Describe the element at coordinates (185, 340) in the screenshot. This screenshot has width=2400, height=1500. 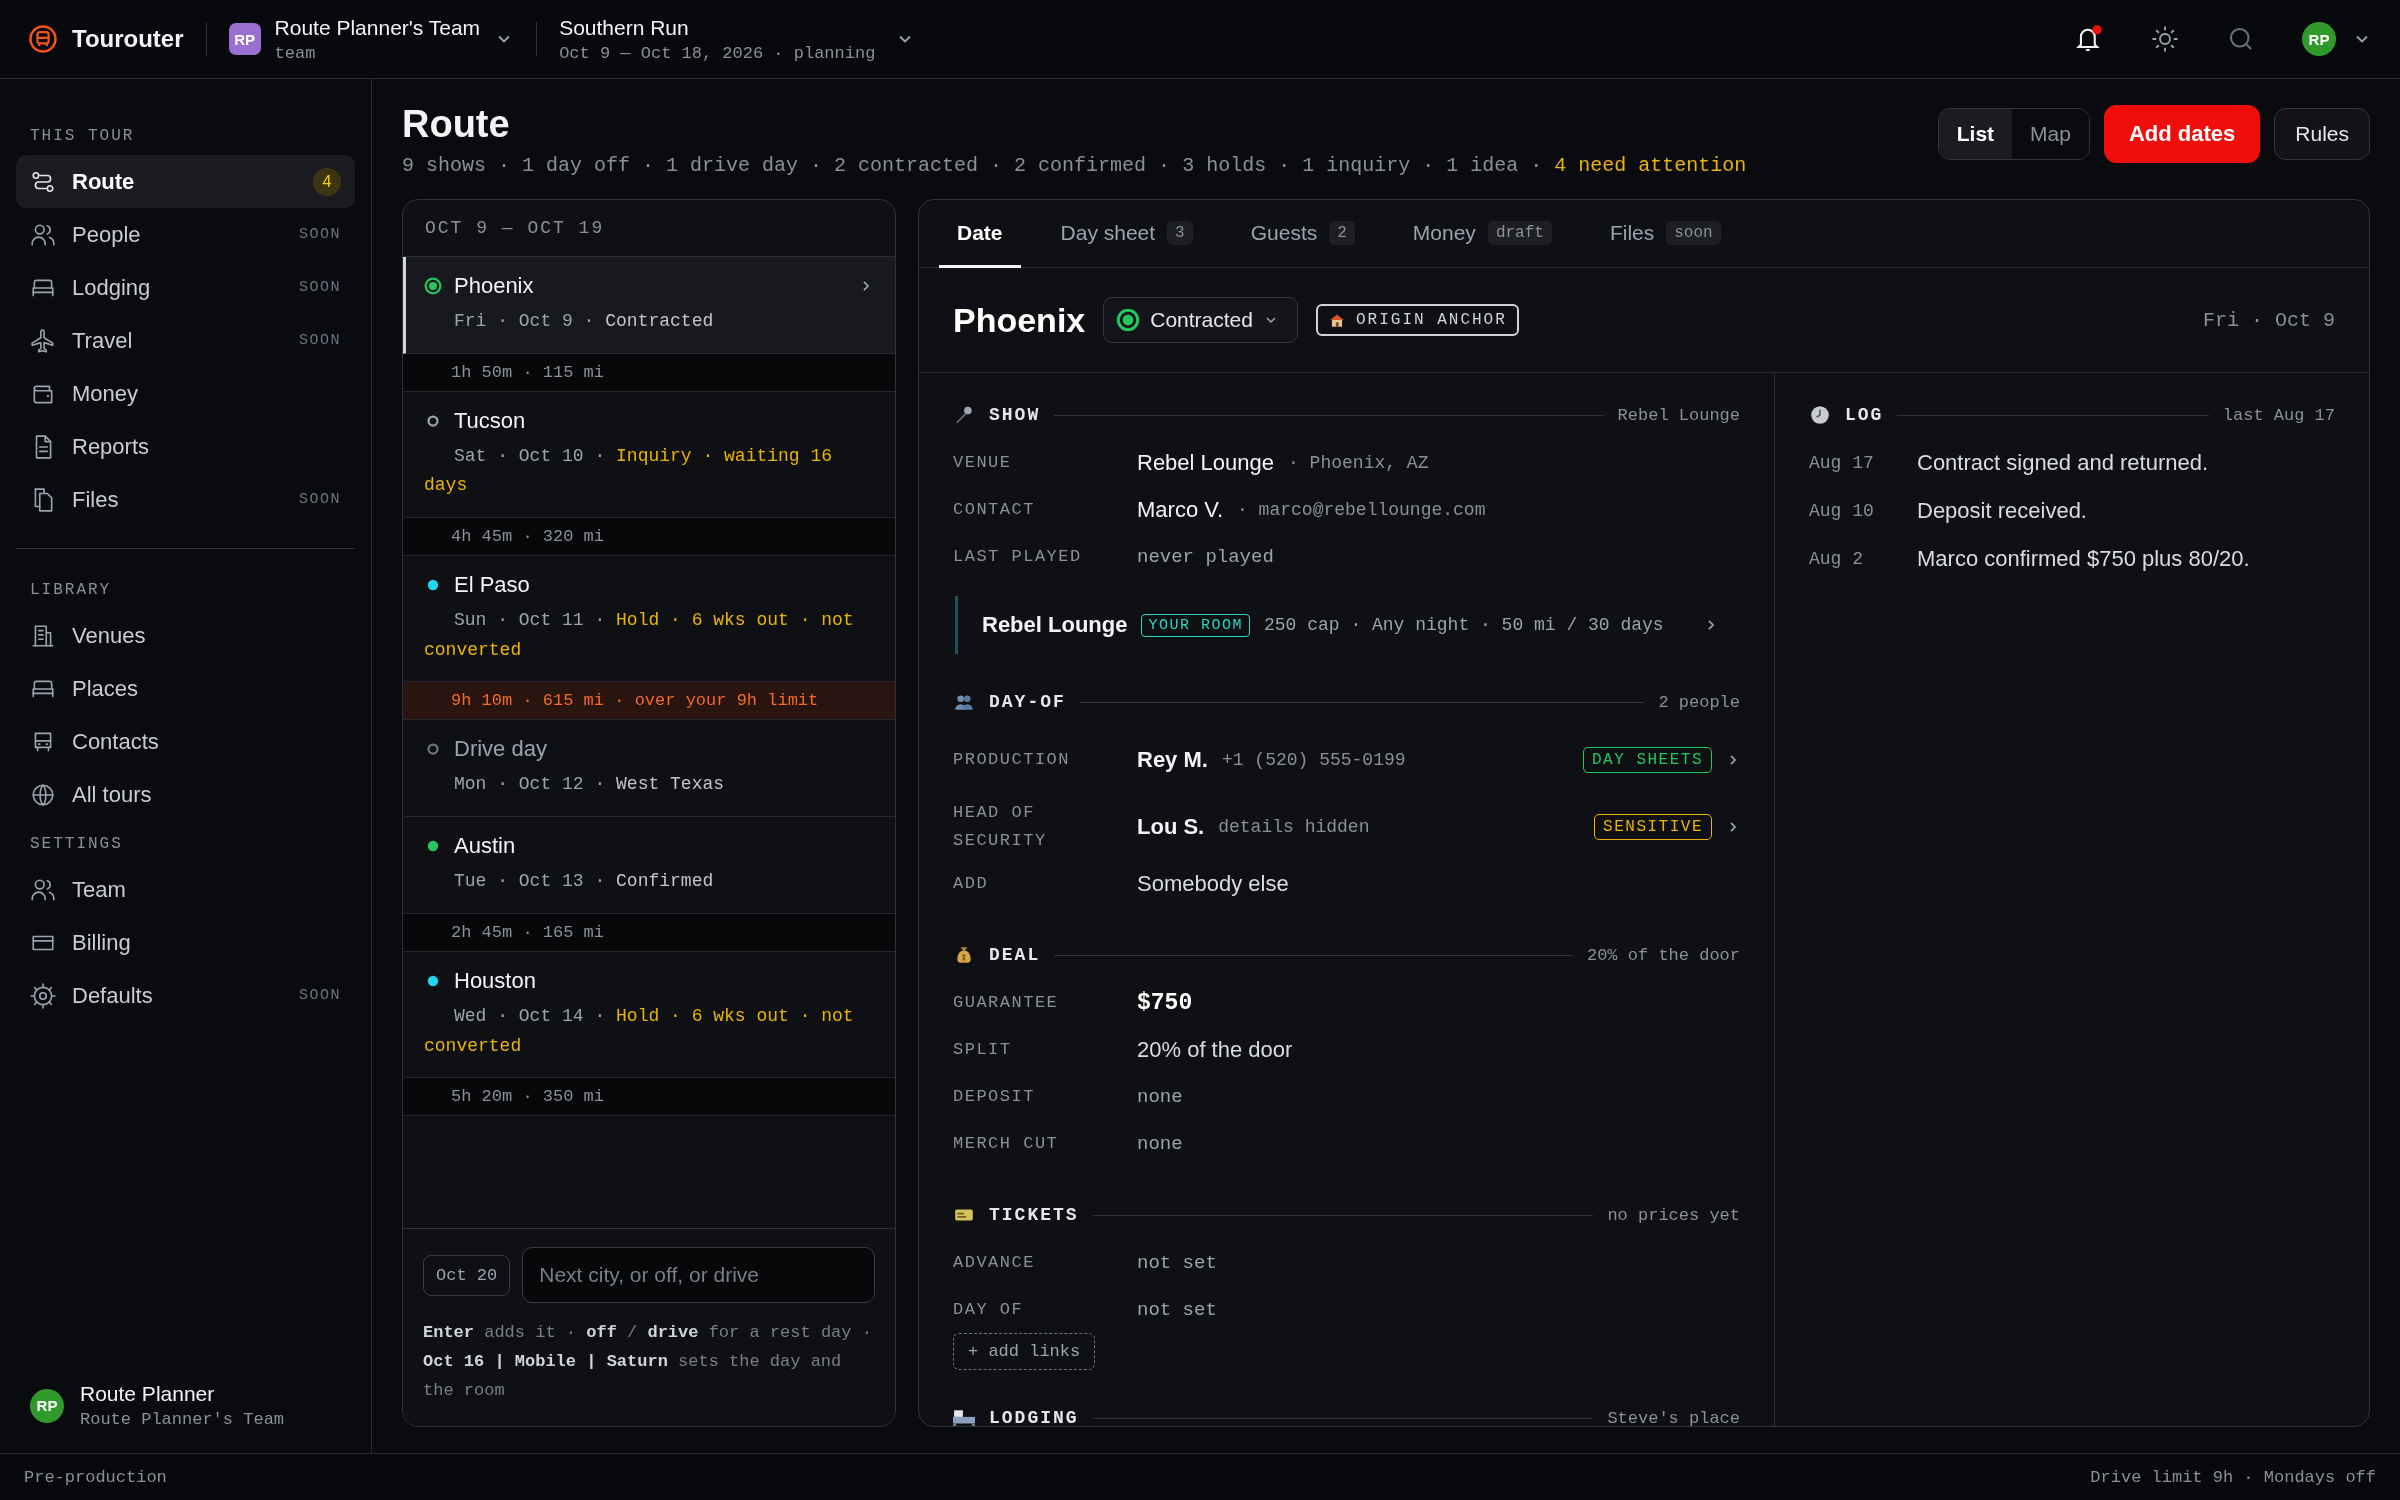
I see `sidebar-item: Travel SOON` at that location.